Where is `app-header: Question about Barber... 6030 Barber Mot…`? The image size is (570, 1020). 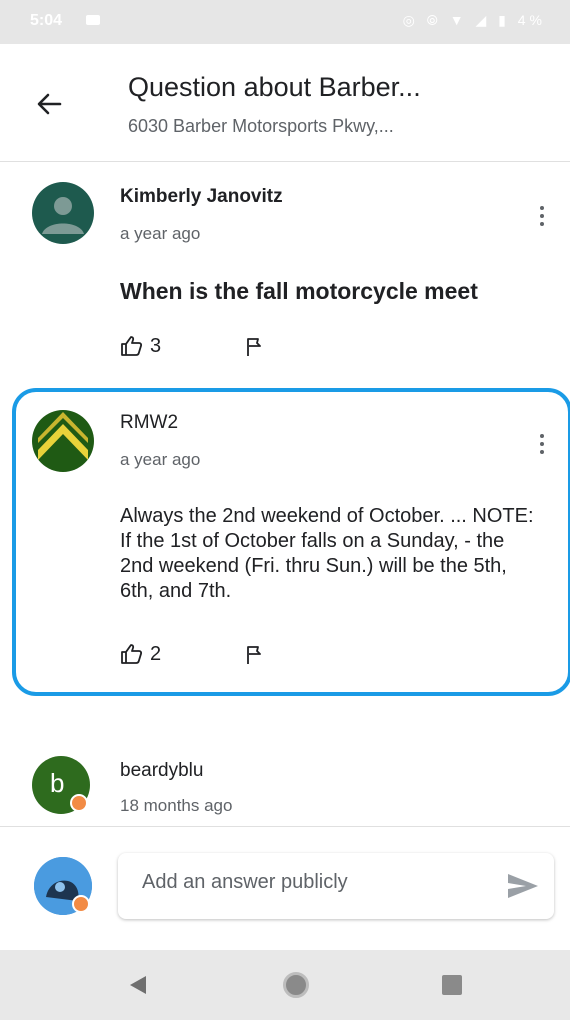
app-header: Question about Barber... 6030 Barber Mot… is located at coordinates (285, 103).